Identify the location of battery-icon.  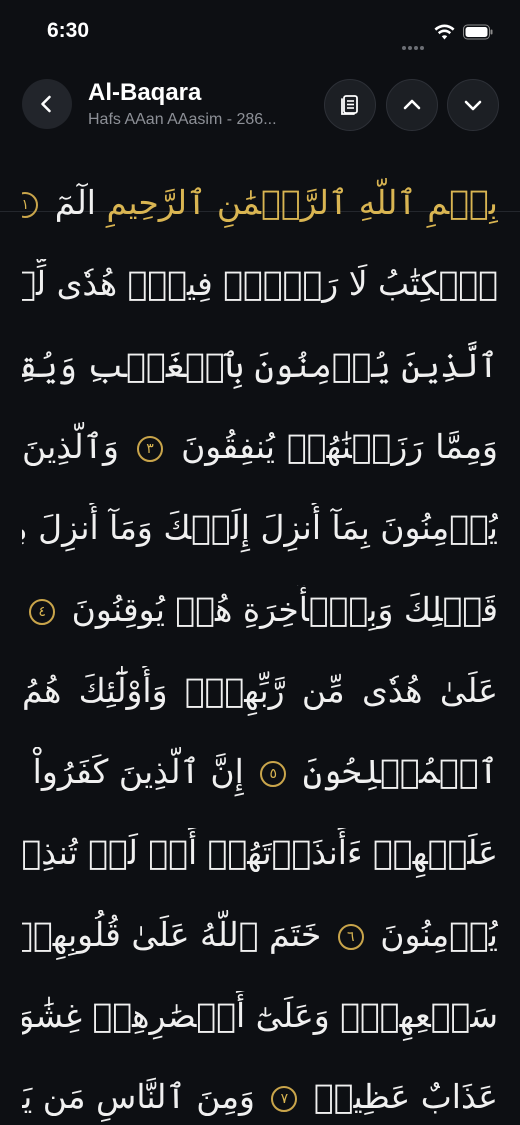
(478, 32).